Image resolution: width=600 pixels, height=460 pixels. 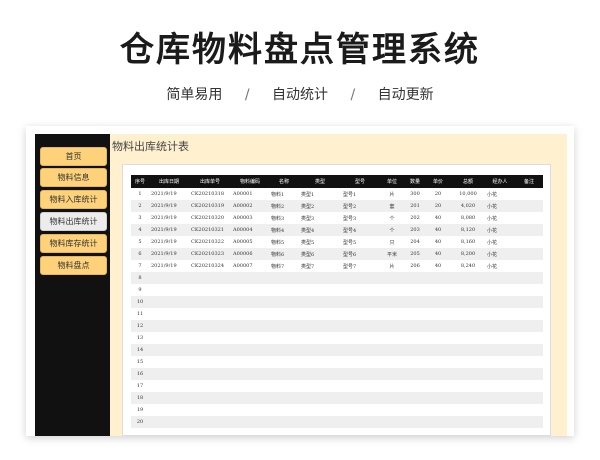 What do you see at coordinates (284, 254) in the screenshot?
I see `table-cell: 物料6` at bounding box center [284, 254].